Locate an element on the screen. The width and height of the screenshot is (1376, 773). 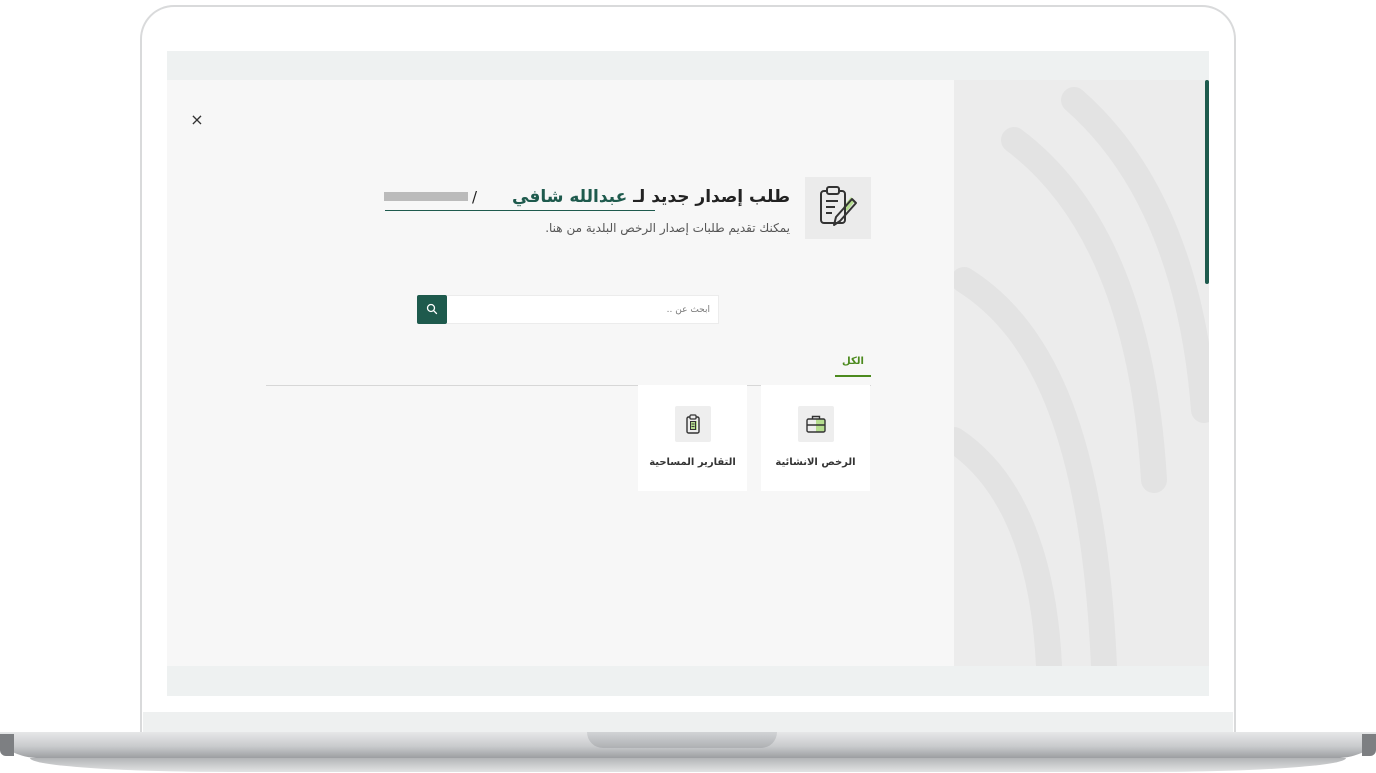
report-clipboard-icon is located at coordinates (693, 424).